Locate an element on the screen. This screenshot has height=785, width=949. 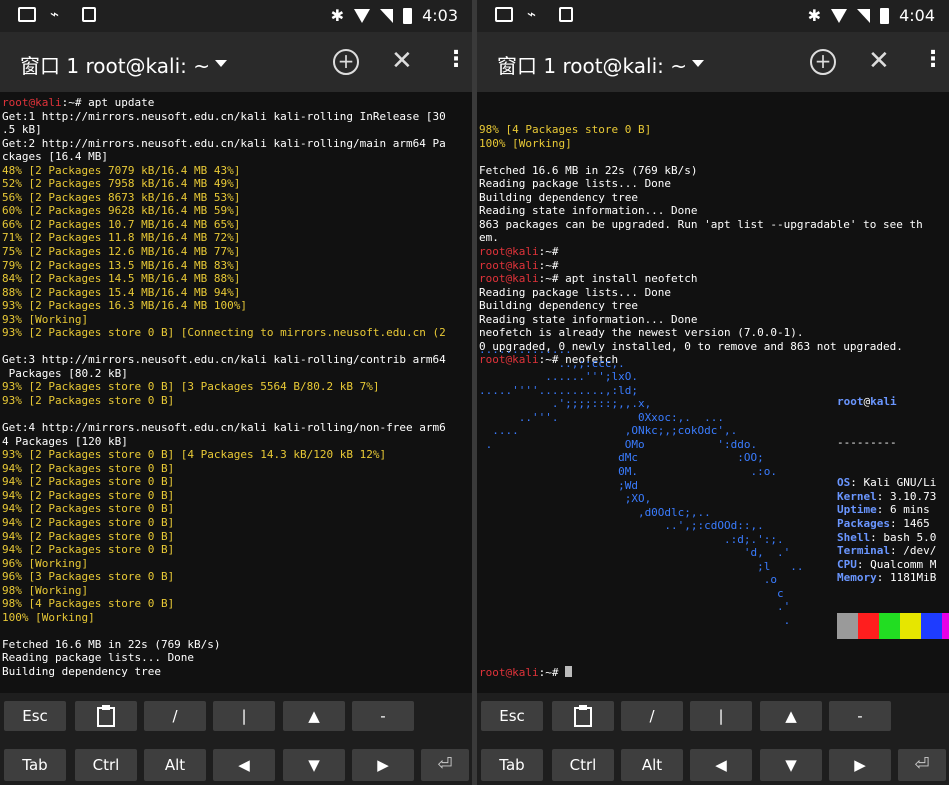
satellite-icon: ⌁ is located at coordinates (55, 14).